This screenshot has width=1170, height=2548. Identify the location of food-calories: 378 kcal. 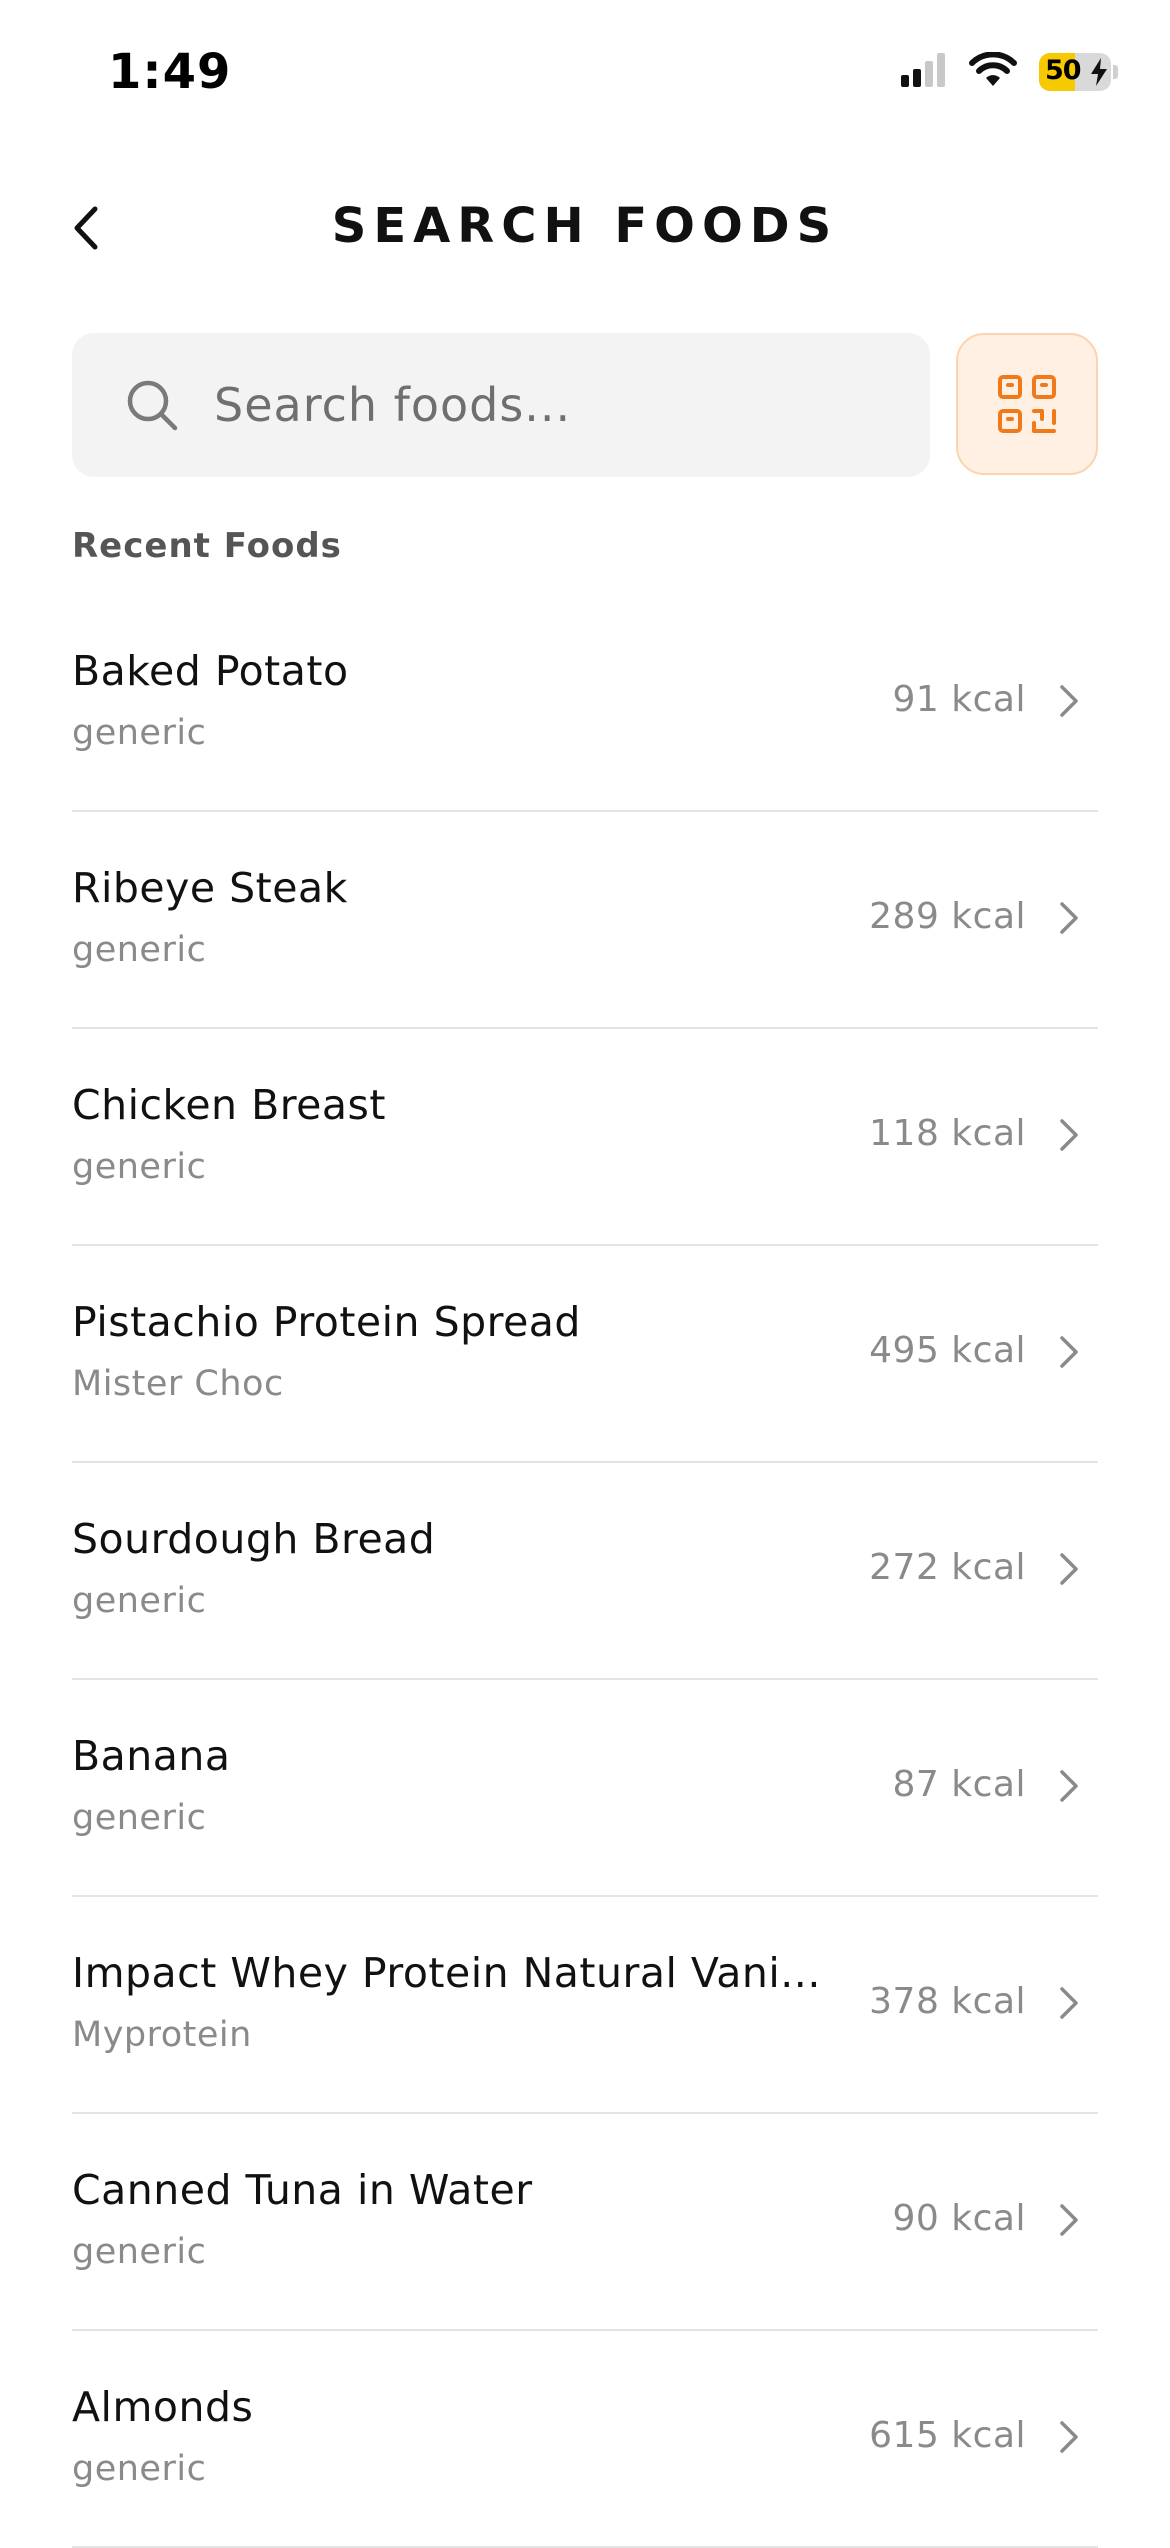
(947, 2001).